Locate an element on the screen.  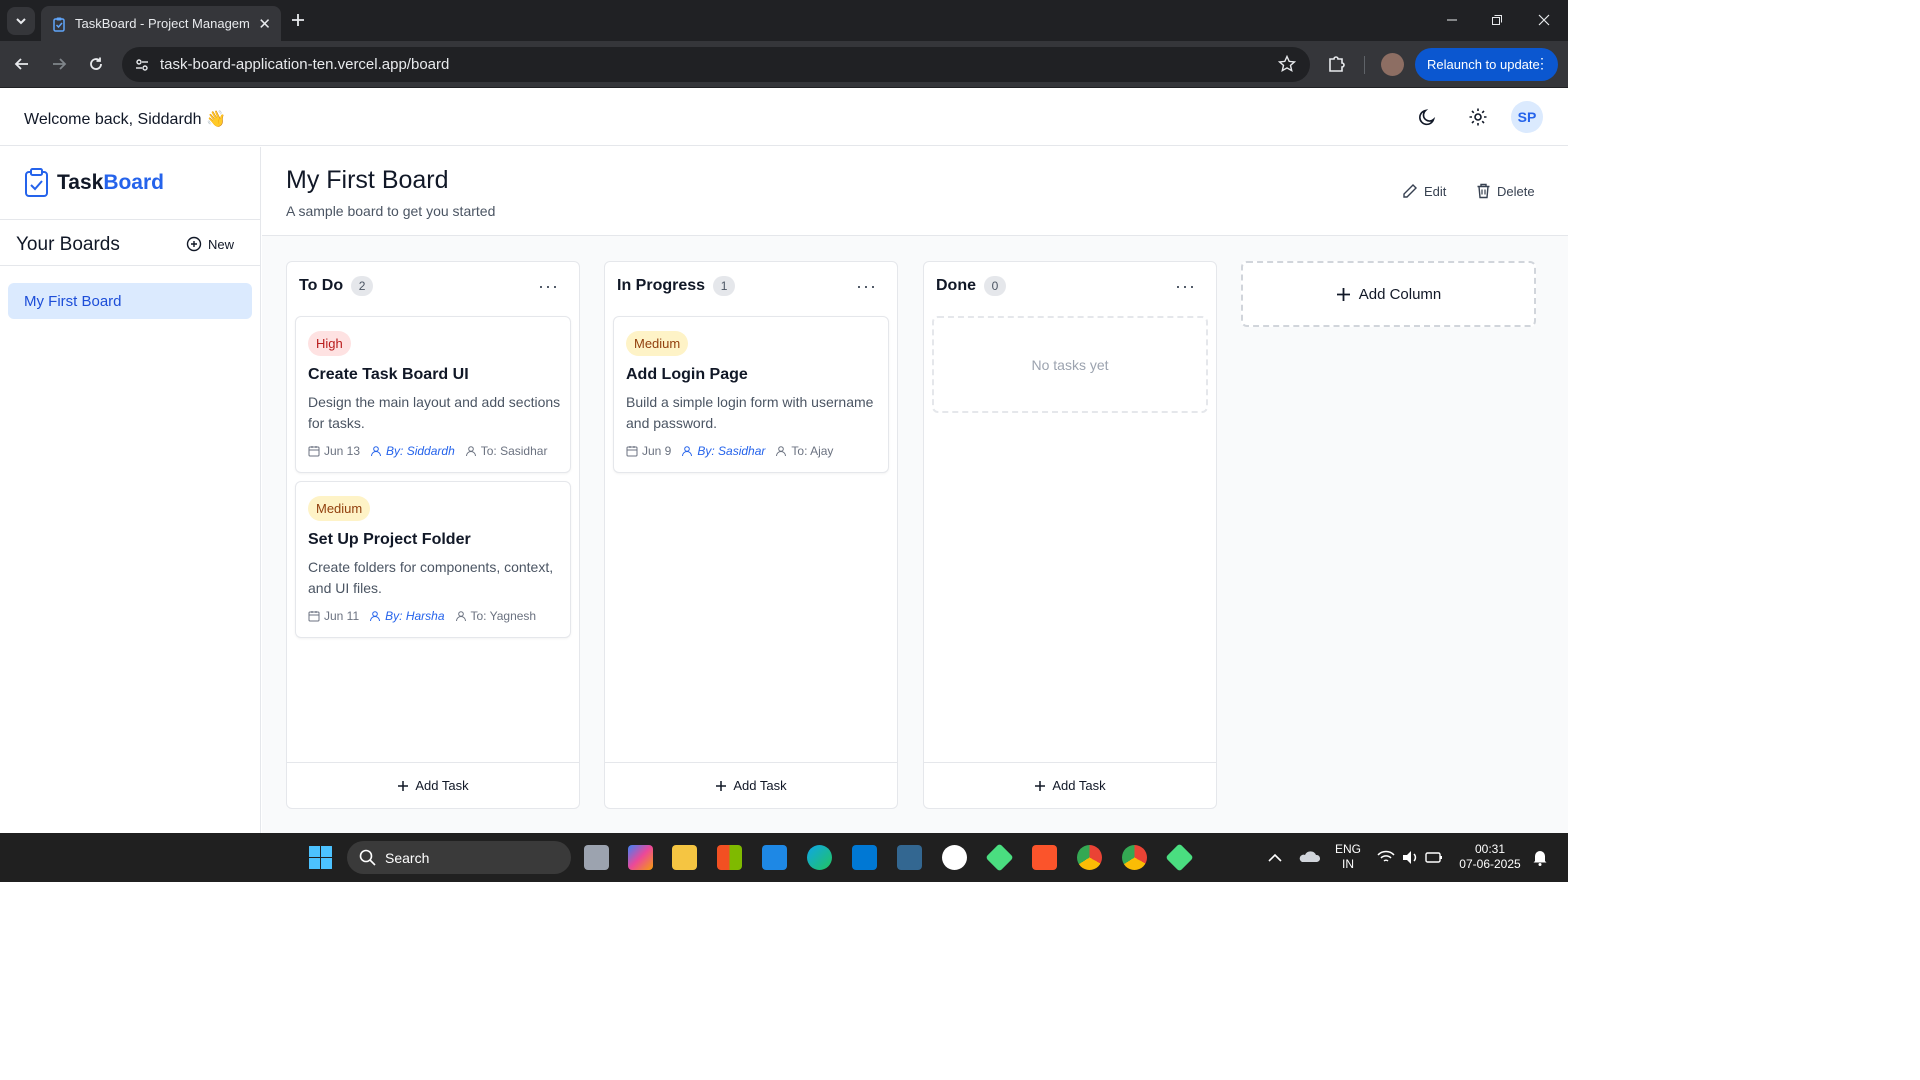
chrome-icon is located at coordinates (1089, 857).